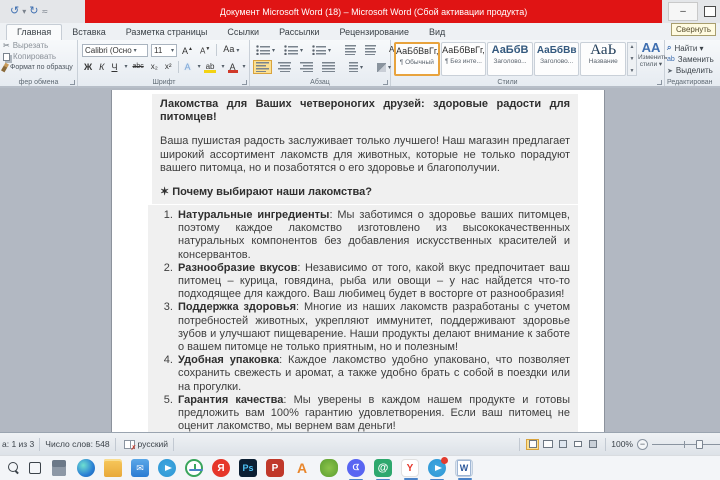  Describe the element at coordinates (370, 50) in the screenshot. I see `increase-indent-button` at that location.